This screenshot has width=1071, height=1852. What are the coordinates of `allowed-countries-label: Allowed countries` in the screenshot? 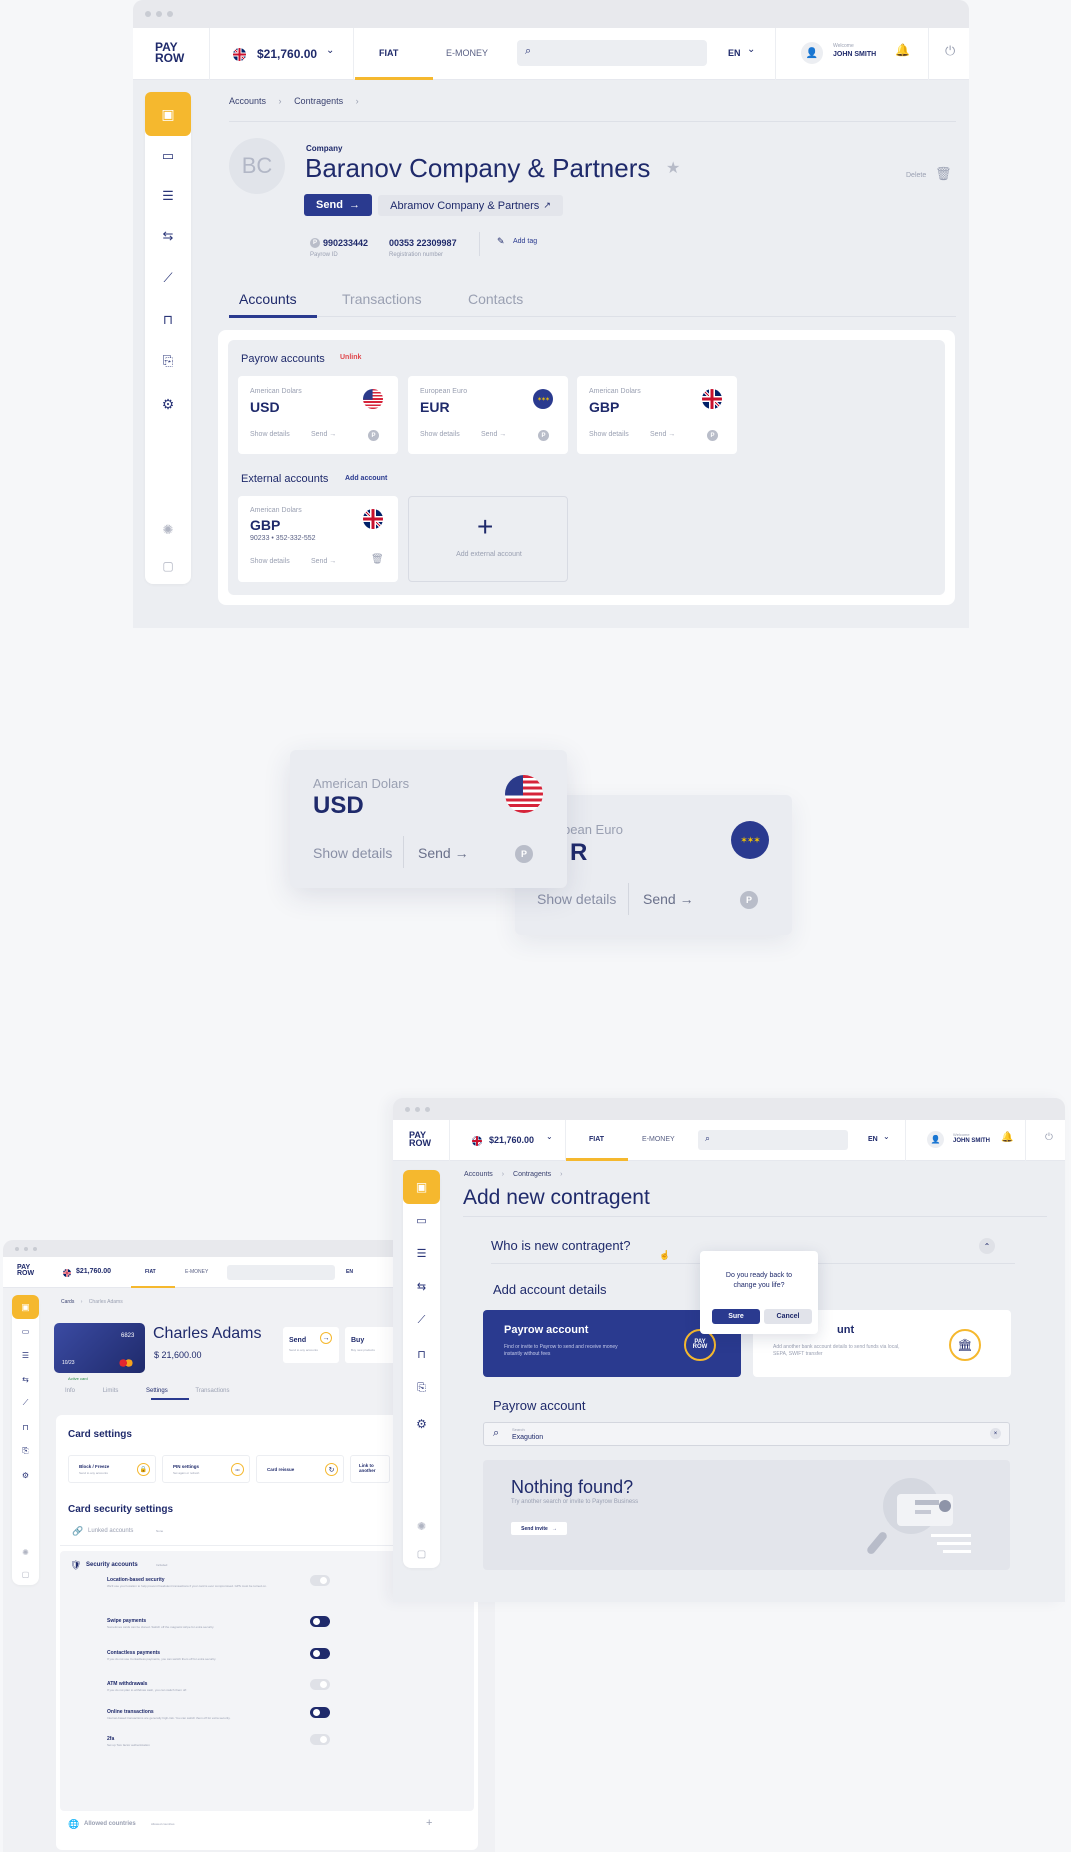 It's located at (110, 1824).